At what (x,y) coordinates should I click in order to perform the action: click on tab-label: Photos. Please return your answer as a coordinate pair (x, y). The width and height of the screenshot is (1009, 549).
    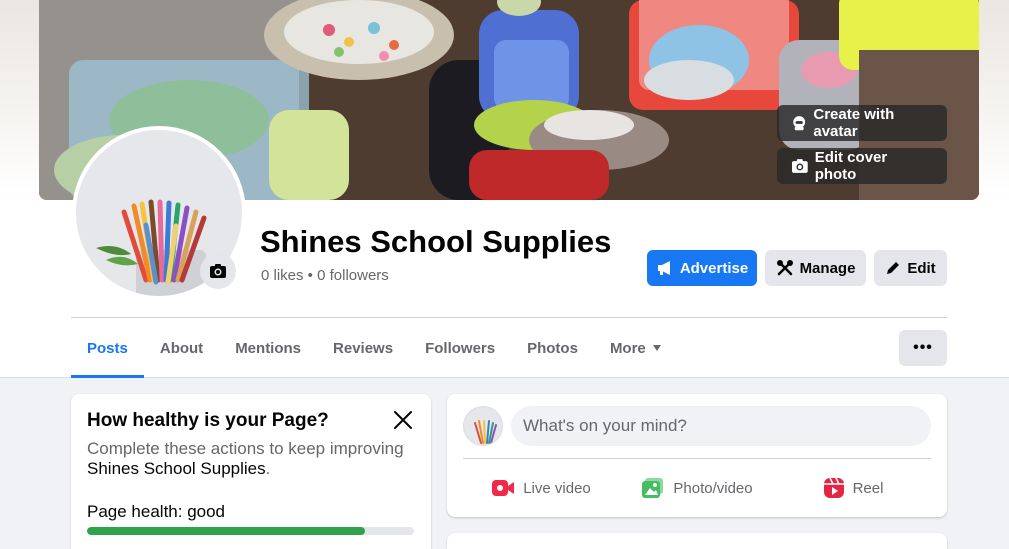
    Looking at the image, I should click on (552, 348).